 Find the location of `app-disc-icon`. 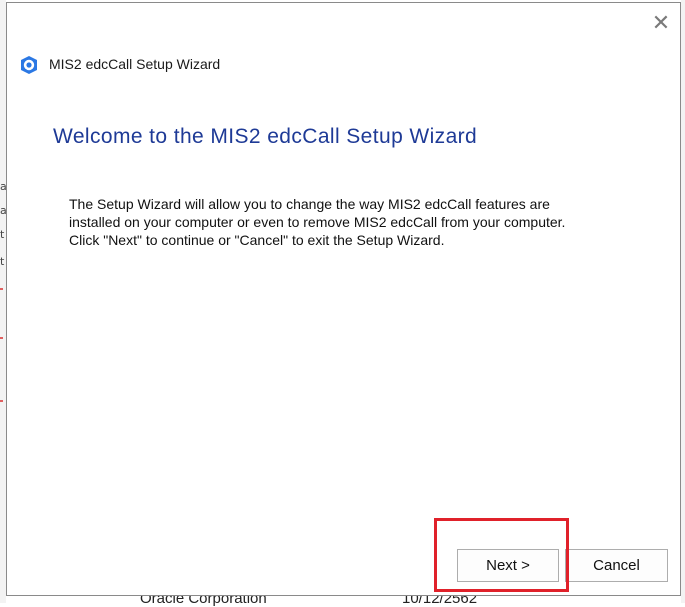

app-disc-icon is located at coordinates (29, 65).